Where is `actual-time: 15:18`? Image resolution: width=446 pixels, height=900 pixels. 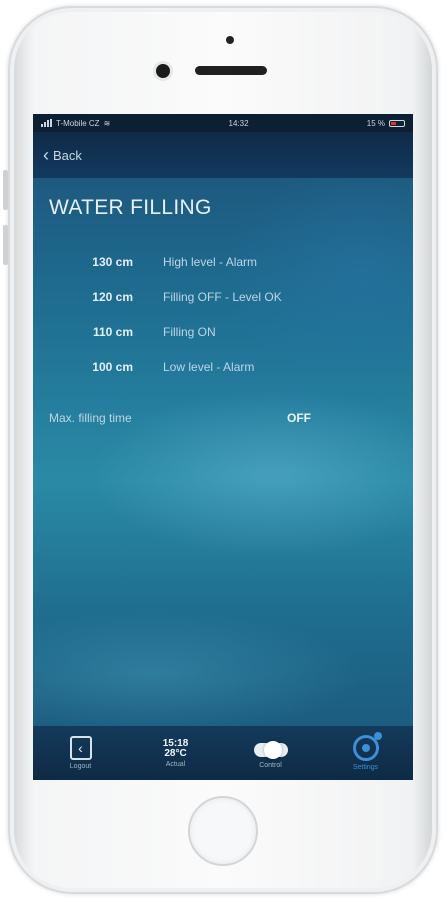
actual-time: 15:18 is located at coordinates (175, 743).